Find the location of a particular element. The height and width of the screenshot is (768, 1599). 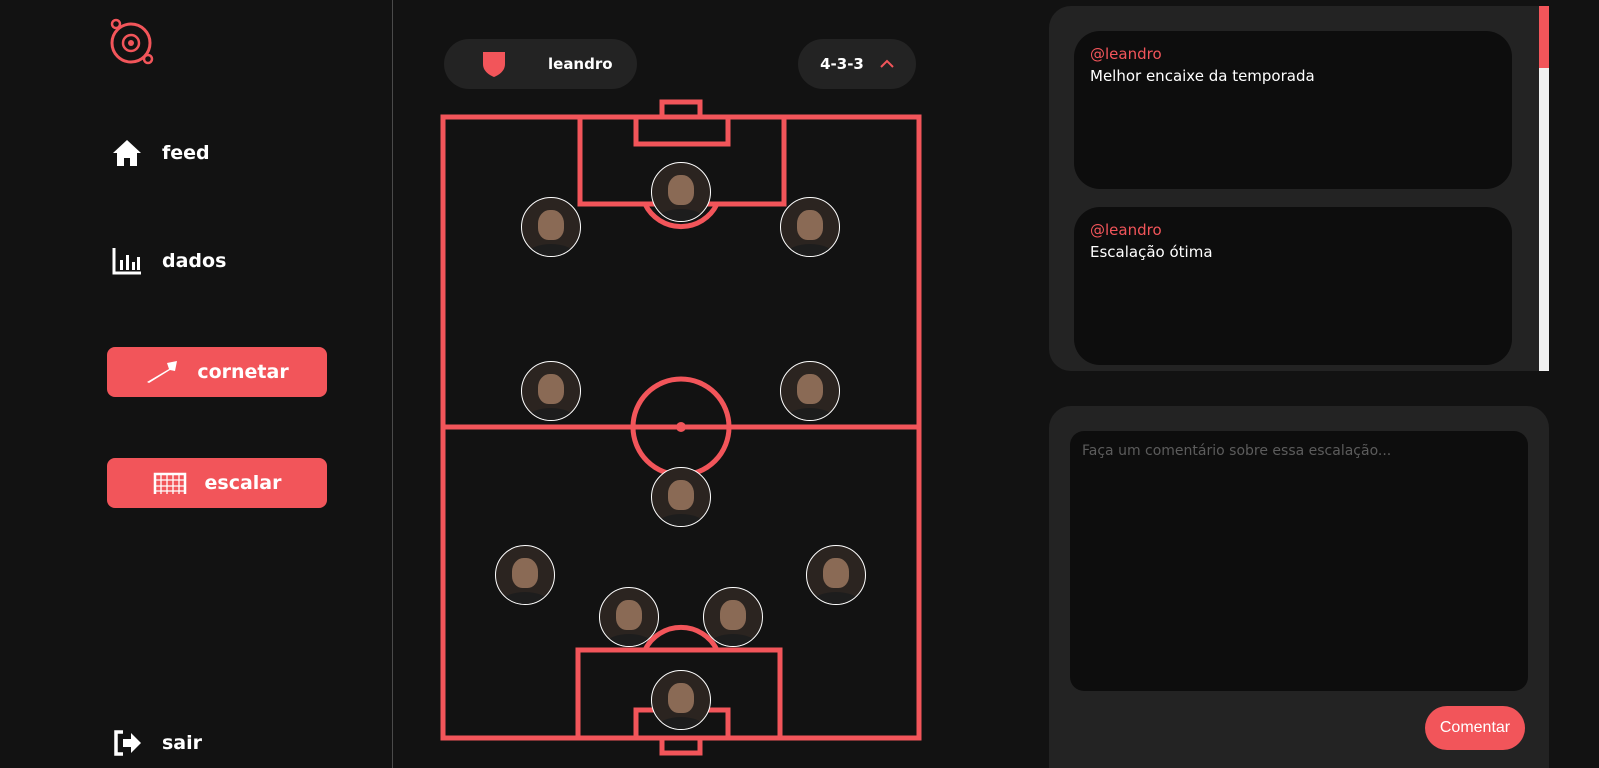

player-left-winger is located at coordinates (551, 227).